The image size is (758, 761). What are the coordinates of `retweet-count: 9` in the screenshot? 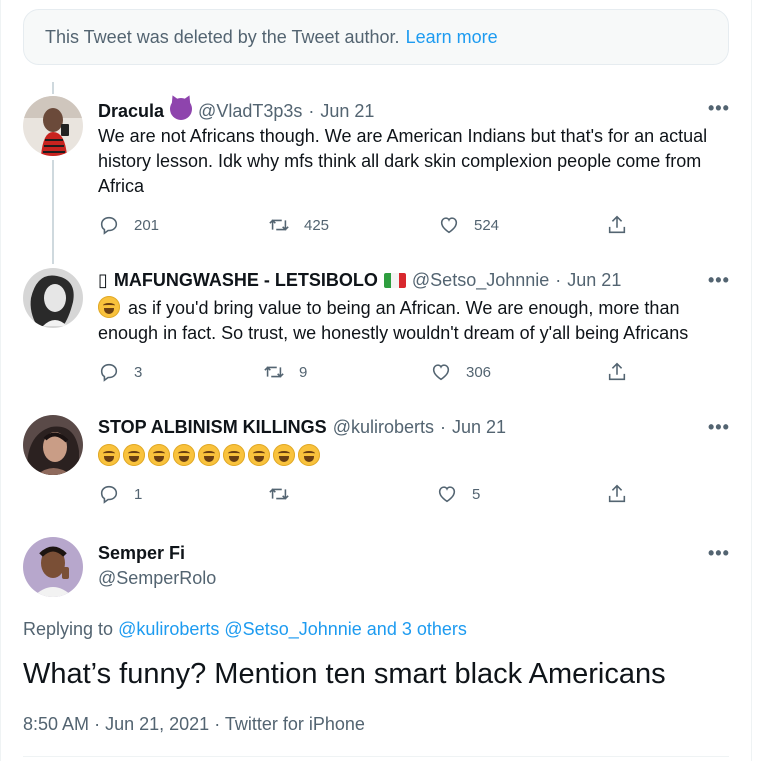 It's located at (303, 372).